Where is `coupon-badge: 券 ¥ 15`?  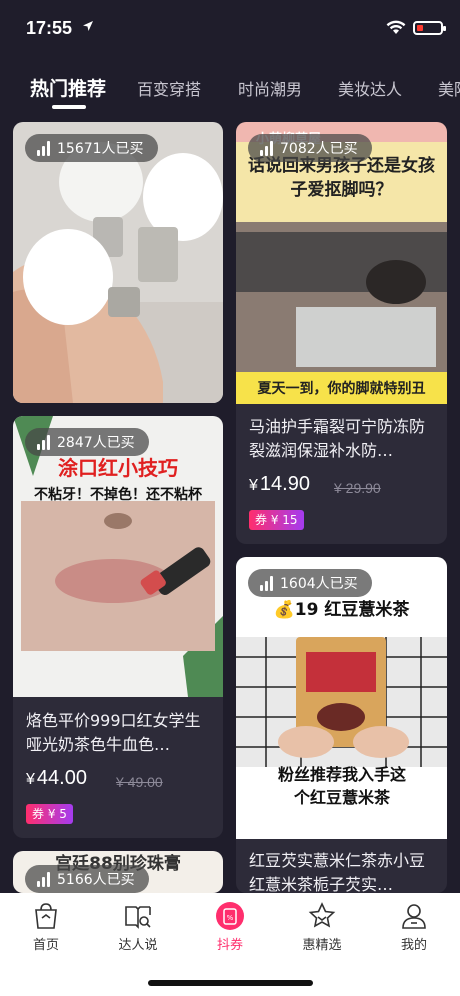 coupon-badge: 券 ¥ 15 is located at coordinates (276, 520).